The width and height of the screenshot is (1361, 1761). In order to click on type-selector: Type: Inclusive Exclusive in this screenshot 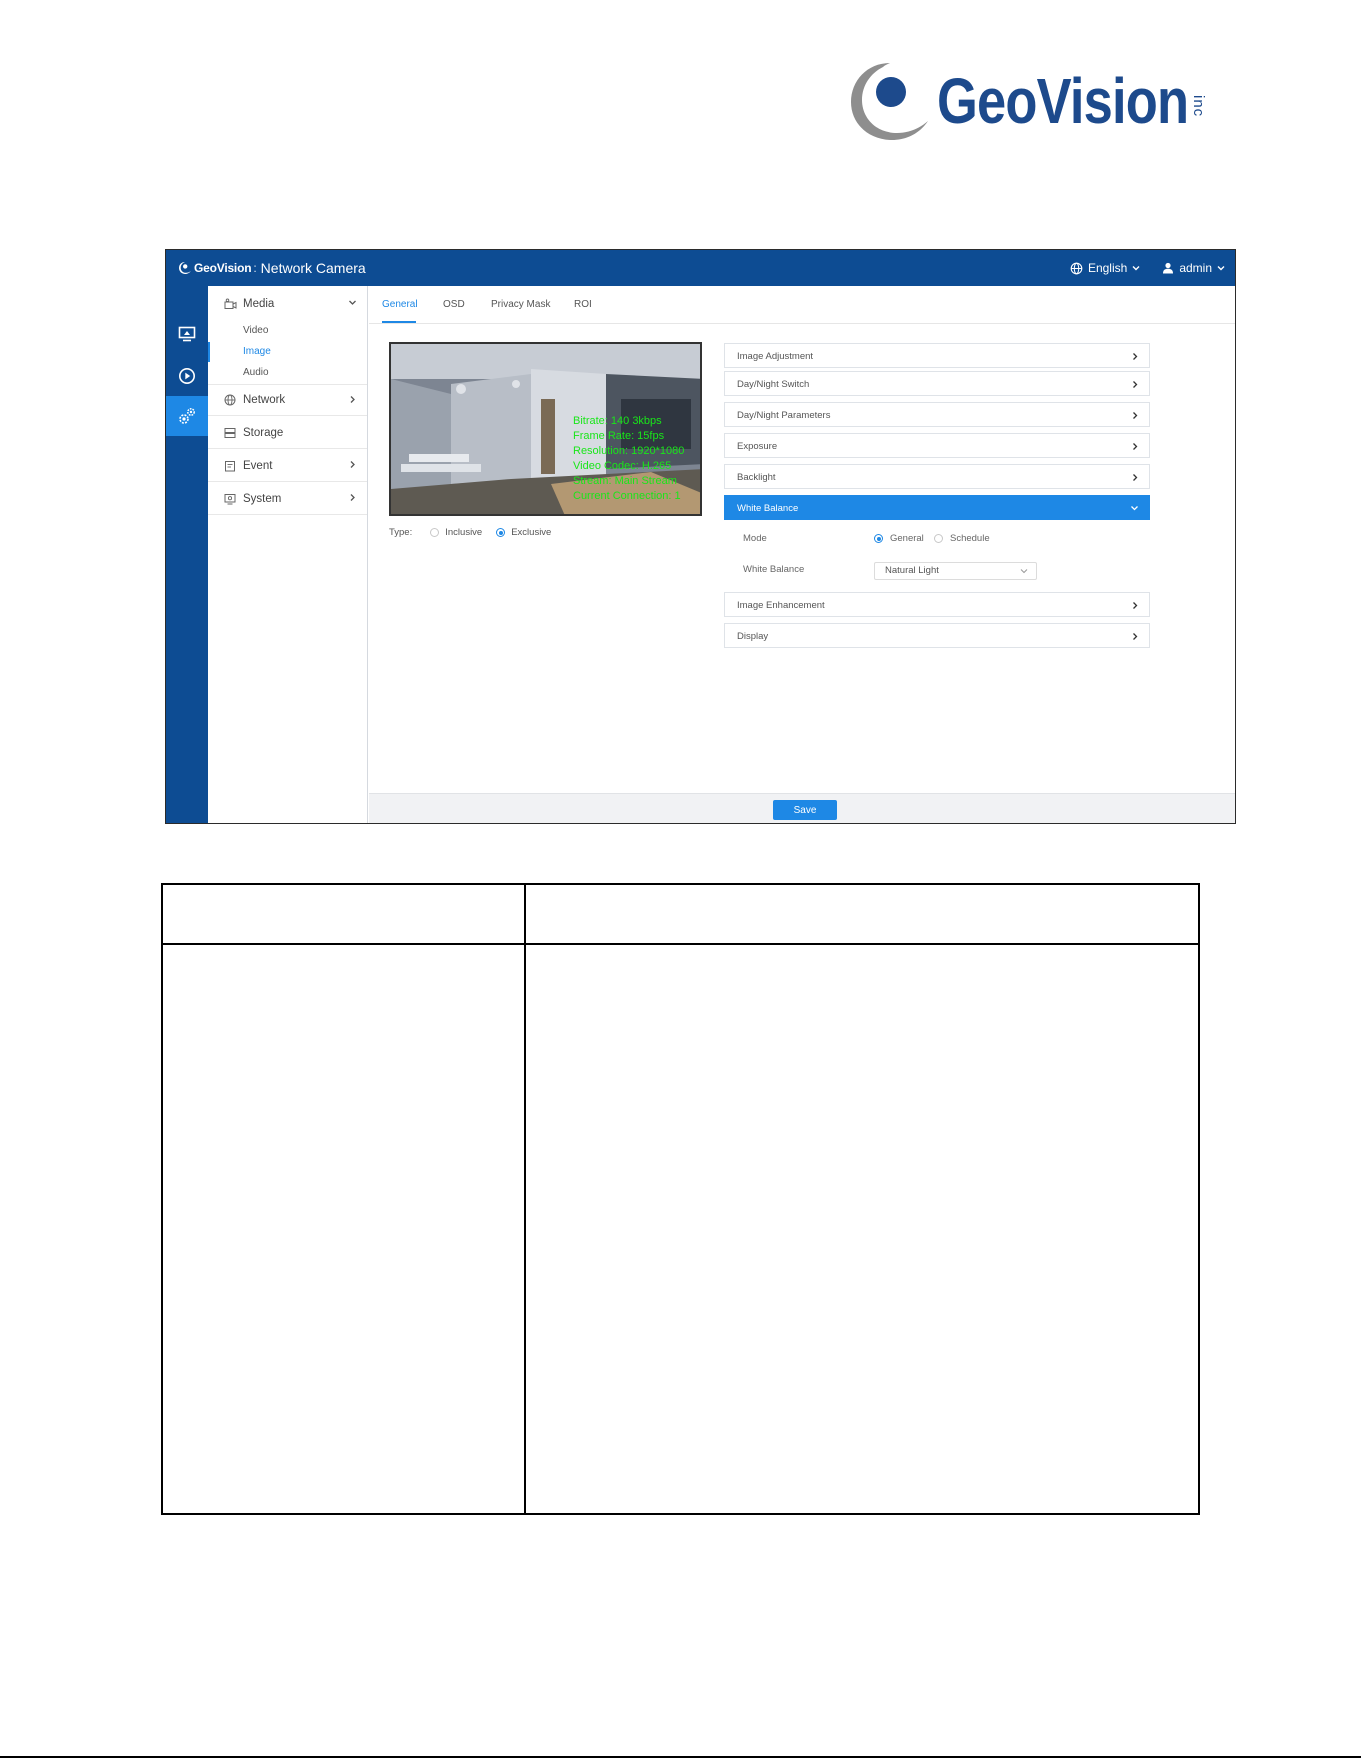, I will do `click(470, 532)`.